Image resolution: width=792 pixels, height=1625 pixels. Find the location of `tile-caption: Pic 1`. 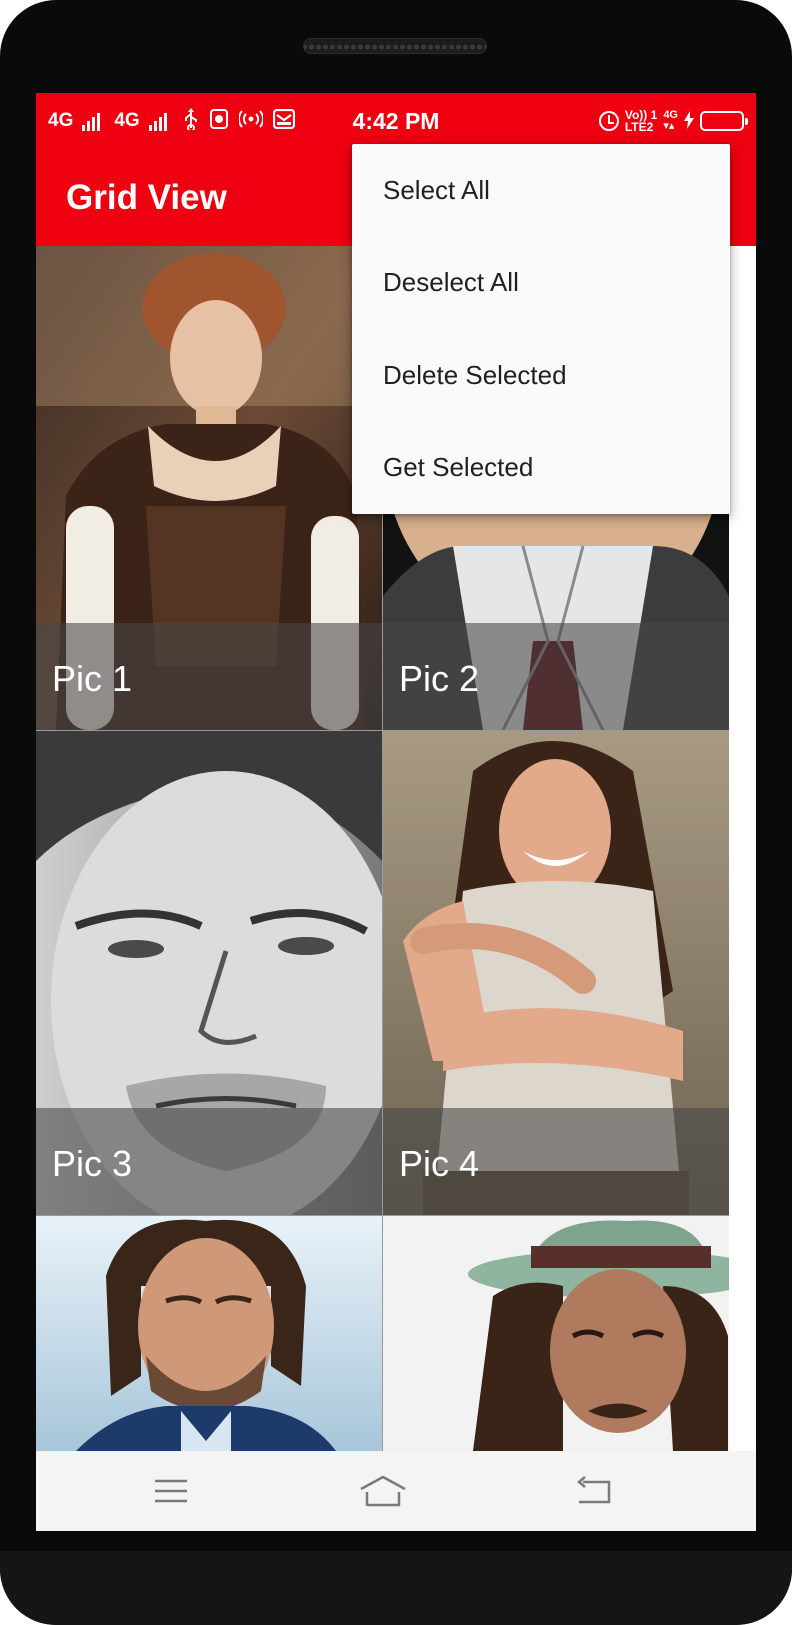

tile-caption: Pic 1 is located at coordinates (92, 678).